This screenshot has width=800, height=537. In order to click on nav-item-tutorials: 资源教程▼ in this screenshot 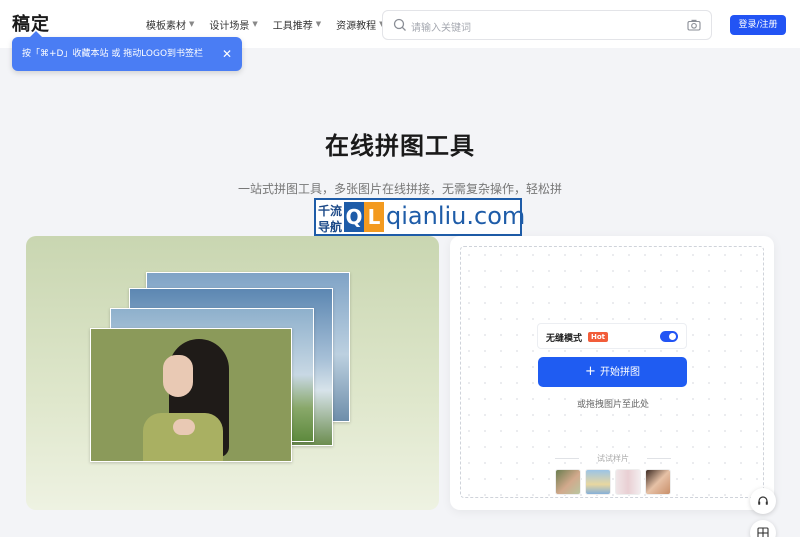, I will do `click(360, 24)`.